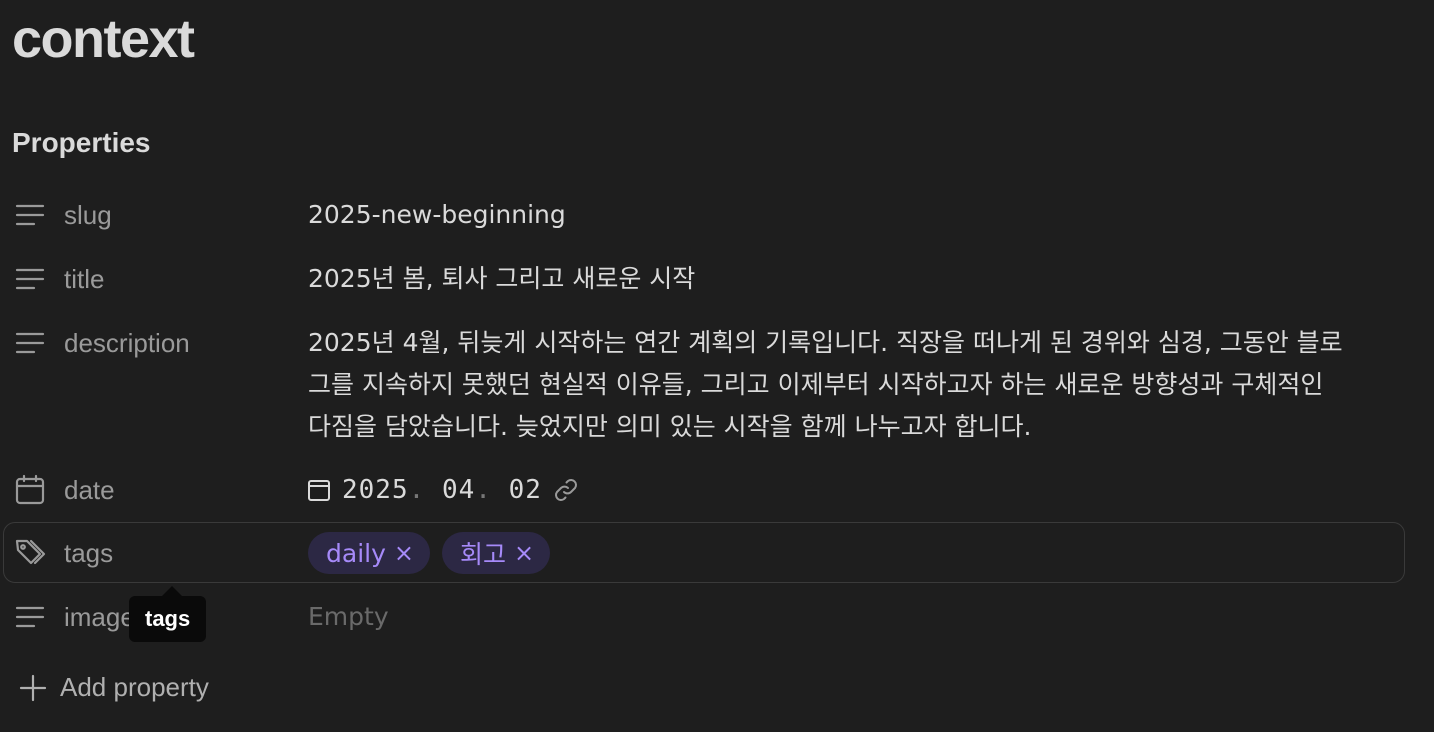  What do you see at coordinates (501, 279) in the screenshot?
I see `property-value-title: 2025년 봄, 퇴사 그리고 새로운 시작` at bounding box center [501, 279].